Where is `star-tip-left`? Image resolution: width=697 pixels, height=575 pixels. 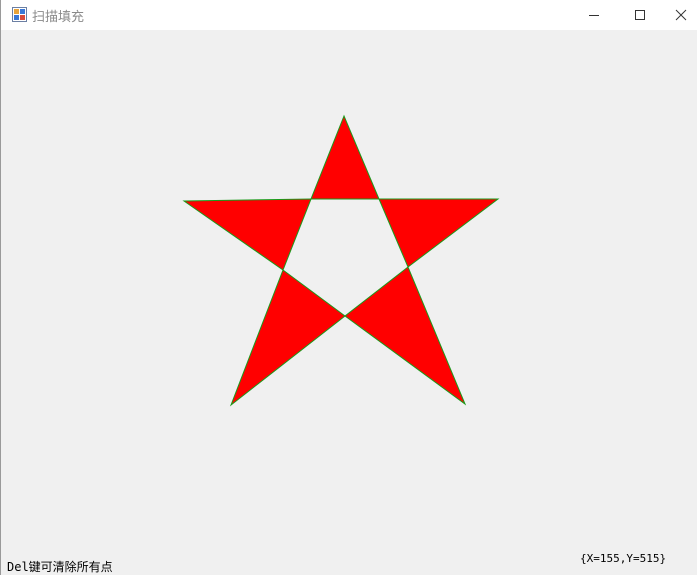
star-tip-left is located at coordinates (247, 234).